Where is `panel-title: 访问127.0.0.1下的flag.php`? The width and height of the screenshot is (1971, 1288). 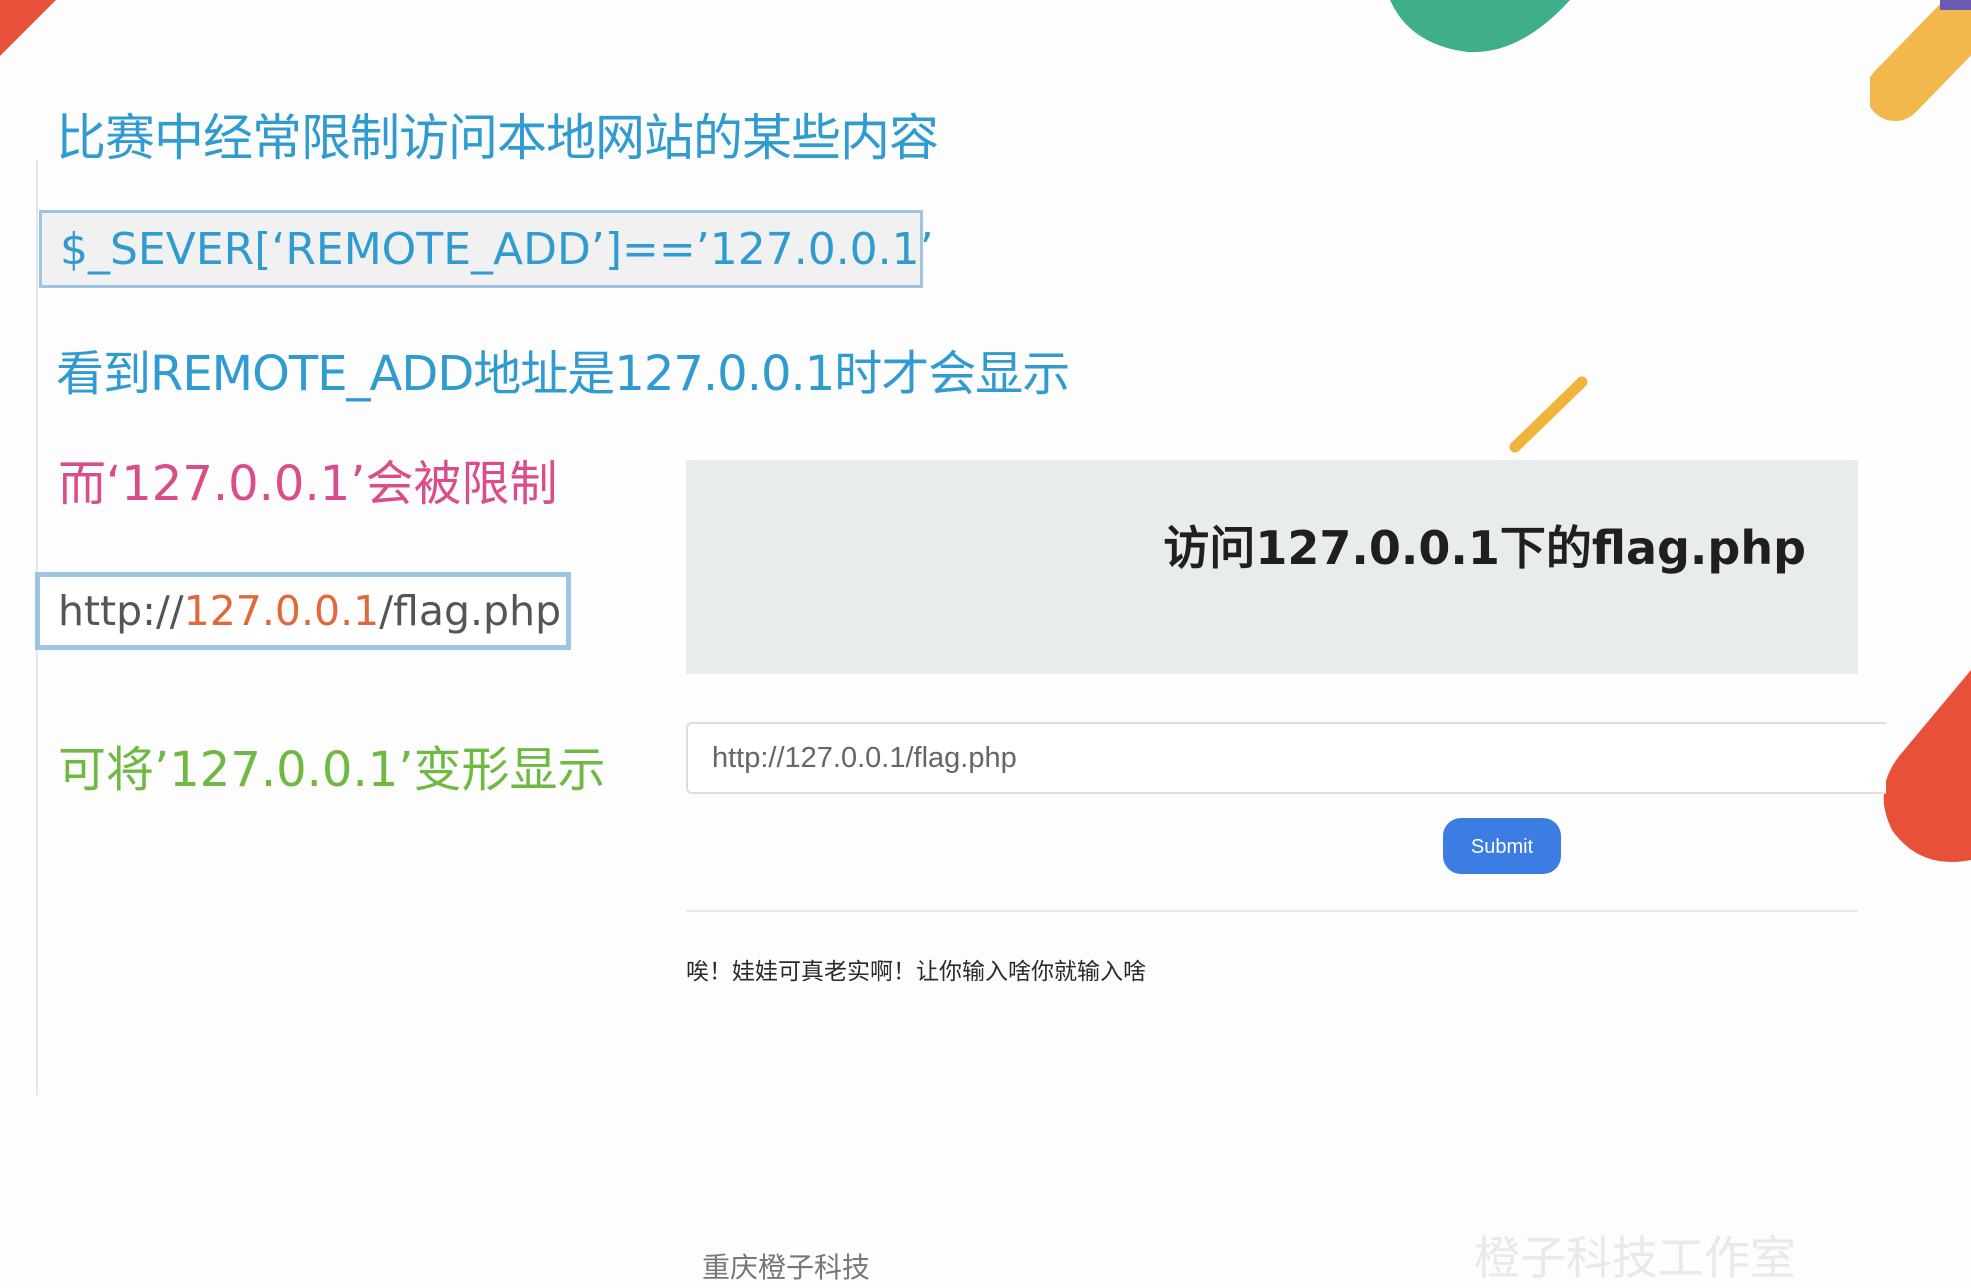 panel-title: 访问127.0.0.1下的flag.php is located at coordinates (1484, 548).